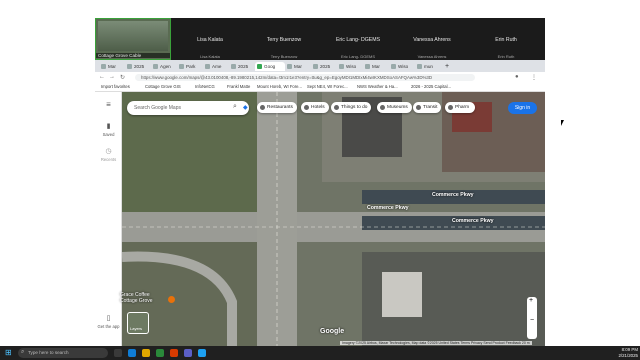  What do you see at coordinates (108, 126) in the screenshot?
I see `bookmark-icon: ▮` at bounding box center [108, 126].